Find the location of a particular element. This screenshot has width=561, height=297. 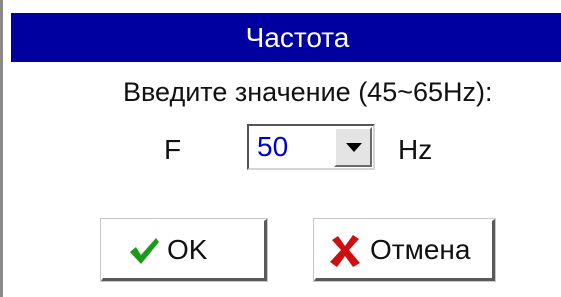

frequency-field-label: F is located at coordinates (173, 149).